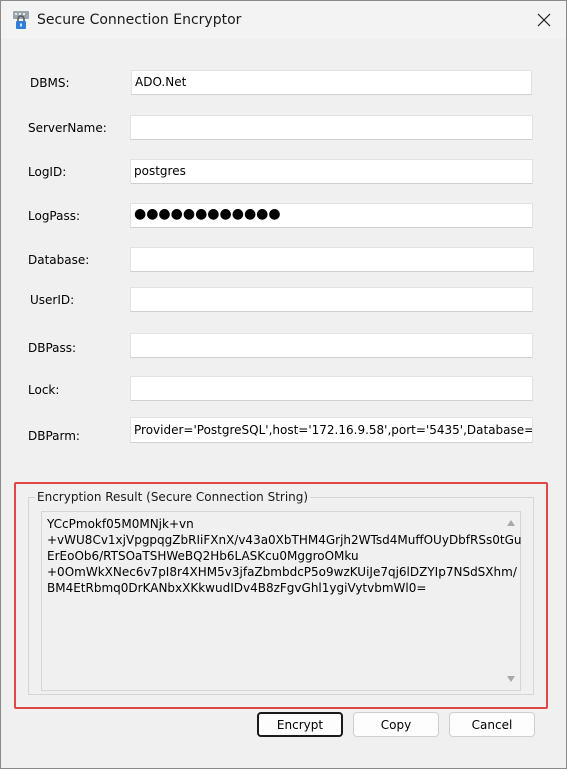 The image size is (567, 769). Describe the element at coordinates (331, 82) in the screenshot. I see `dbms-field: ADO.Net` at that location.